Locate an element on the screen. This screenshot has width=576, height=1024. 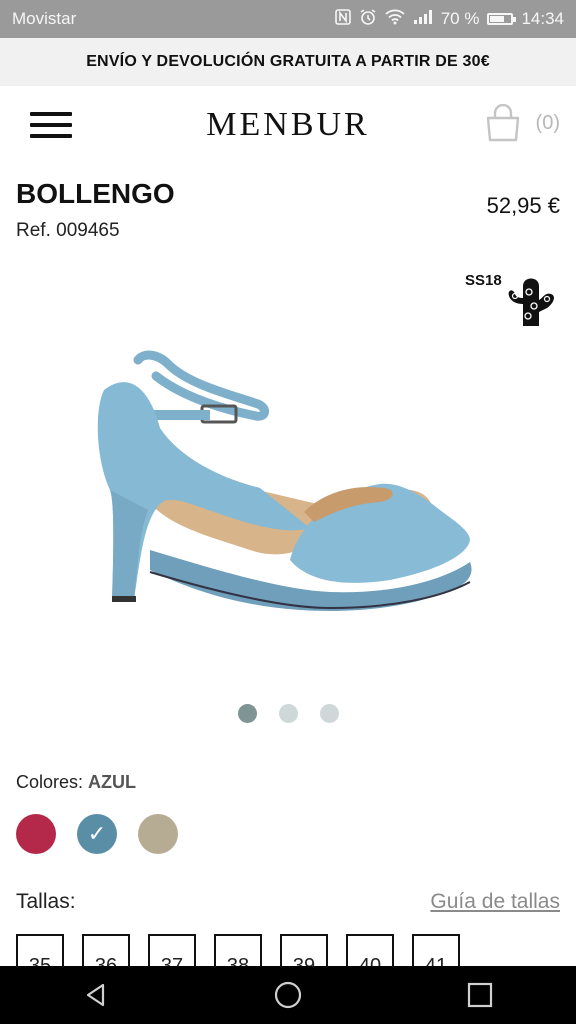
status-icons: 70 % 14:34 is located at coordinates (449, 19).